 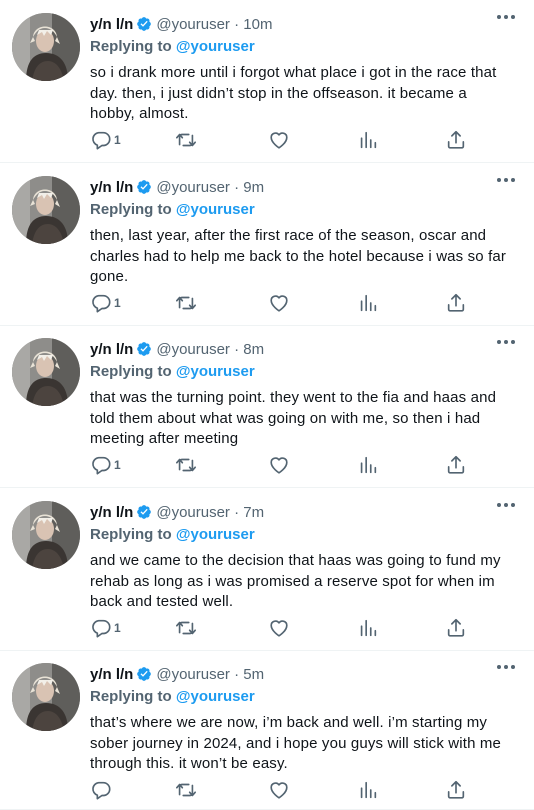 What do you see at coordinates (249, 187) in the screenshot?
I see `timestamp: · 9m` at bounding box center [249, 187].